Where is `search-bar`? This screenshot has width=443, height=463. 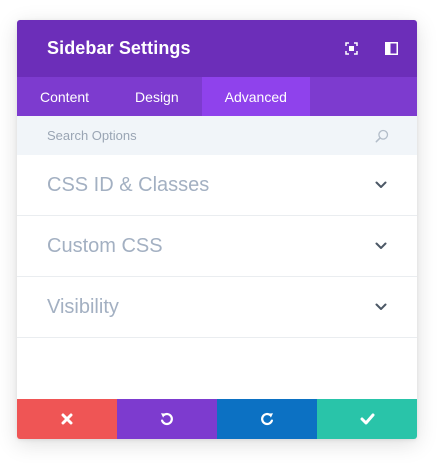 search-bar is located at coordinates (217, 135).